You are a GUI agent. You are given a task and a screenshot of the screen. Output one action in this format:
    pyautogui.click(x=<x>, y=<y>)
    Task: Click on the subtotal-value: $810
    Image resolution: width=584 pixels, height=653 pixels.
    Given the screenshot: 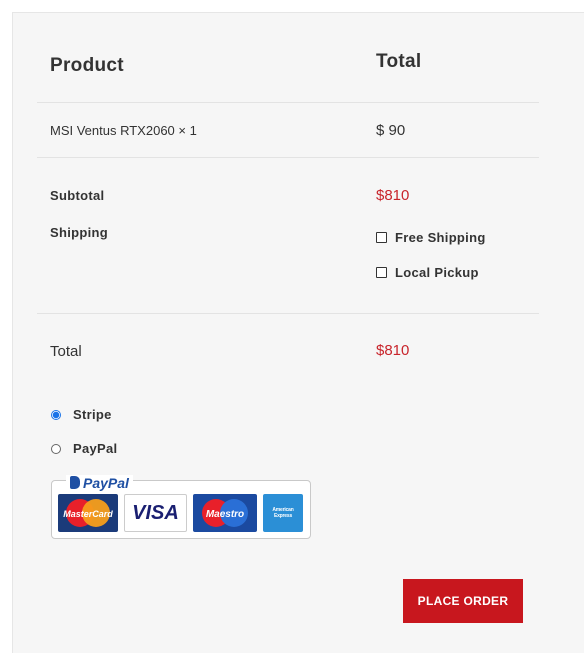 What is the action you would take?
    pyautogui.click(x=393, y=195)
    